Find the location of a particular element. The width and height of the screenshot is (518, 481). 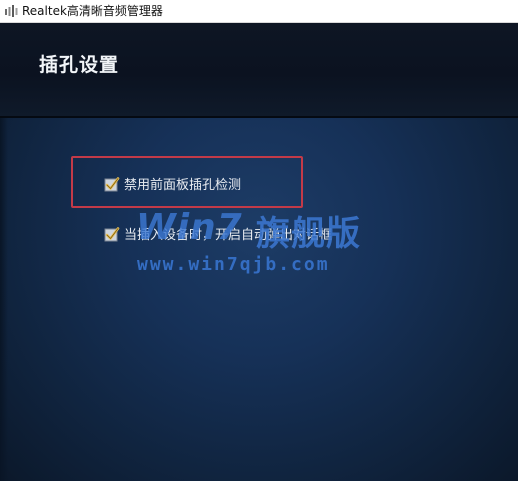

panel-edge-shadow is located at coordinates (4, 299).